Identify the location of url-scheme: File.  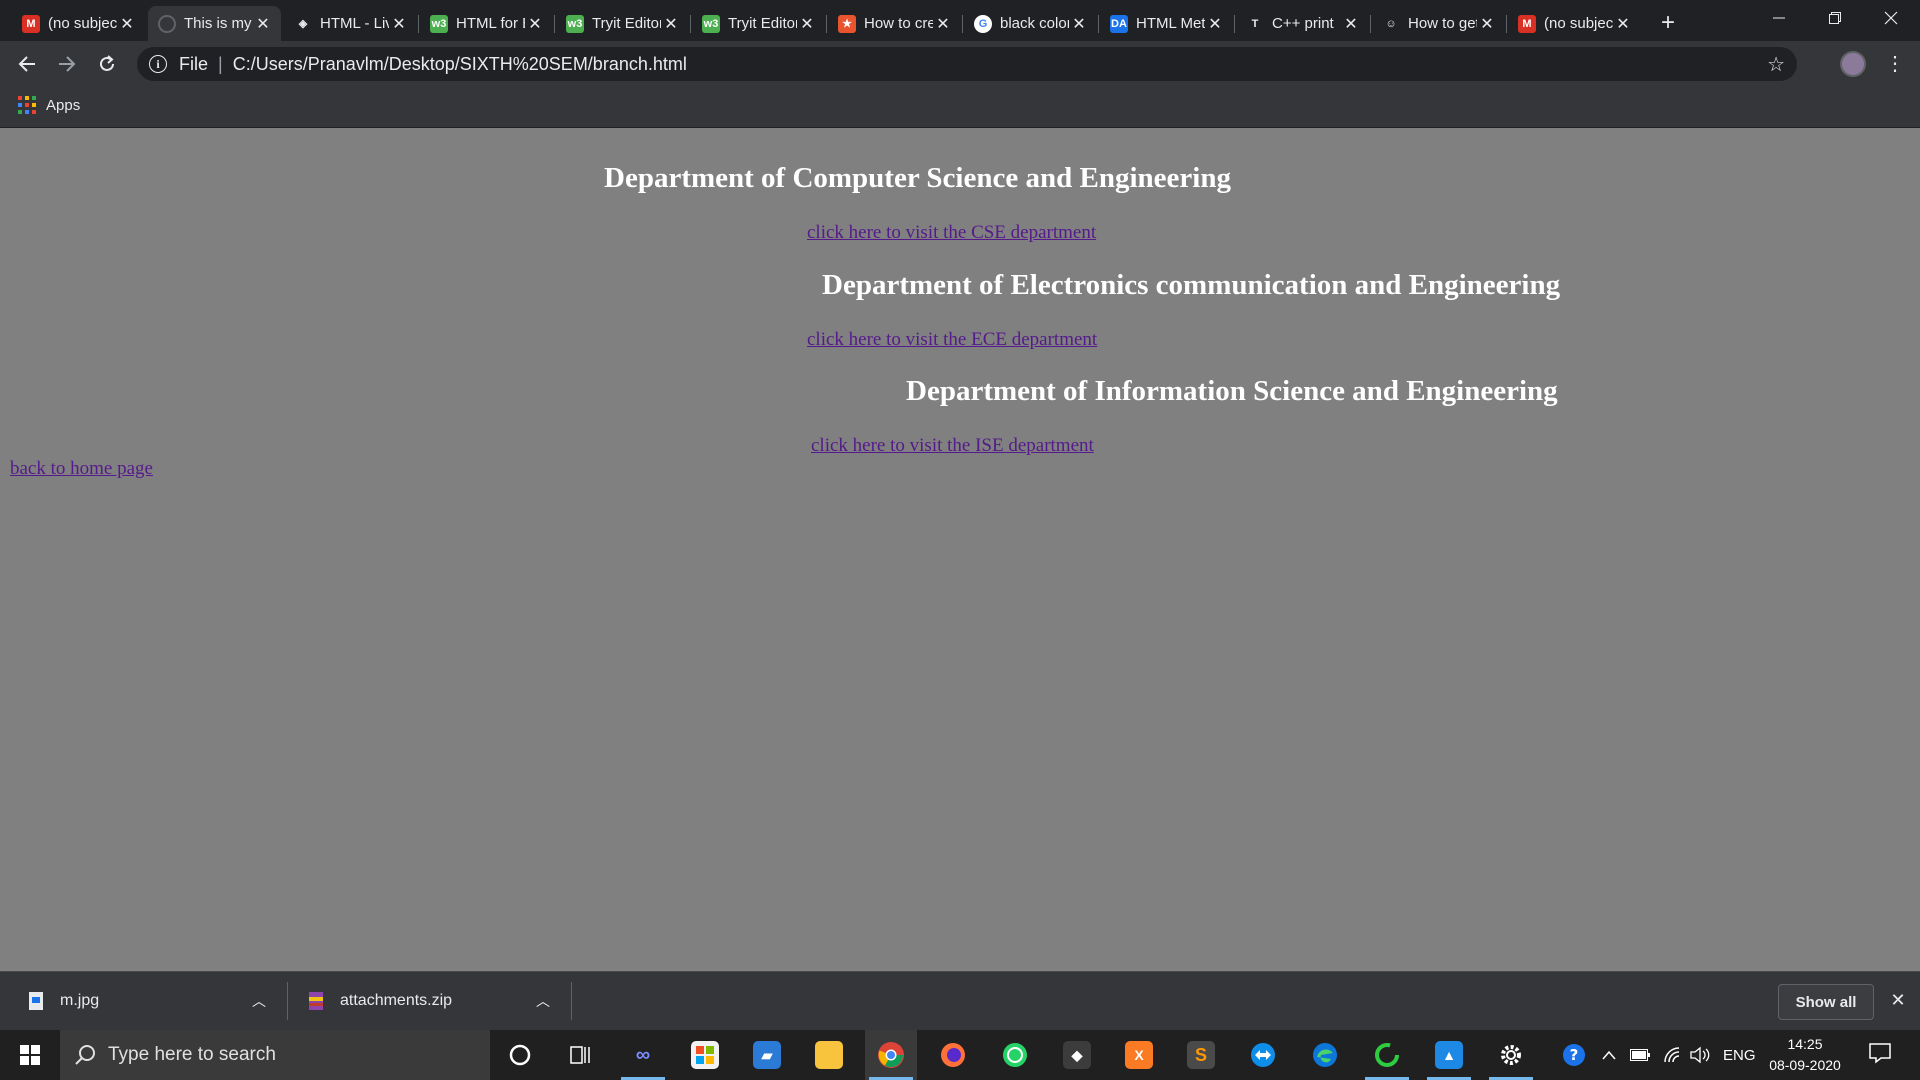
(194, 63).